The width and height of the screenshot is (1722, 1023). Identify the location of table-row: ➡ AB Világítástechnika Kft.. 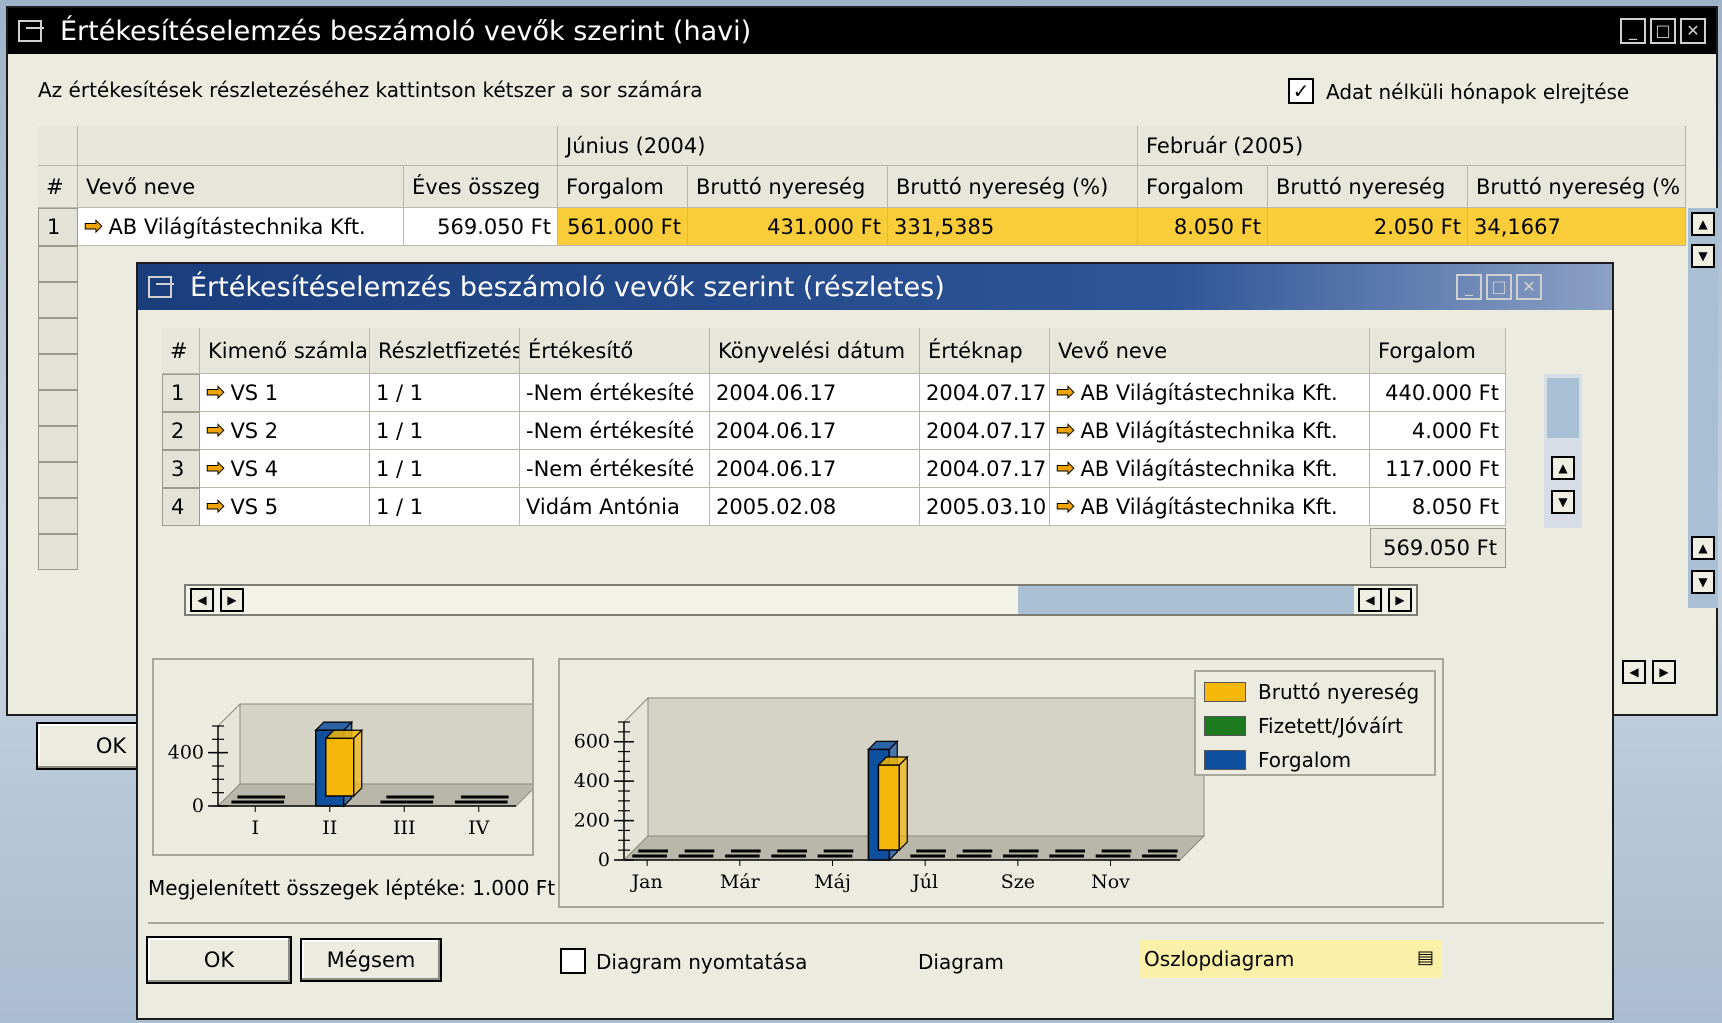
(241, 227).